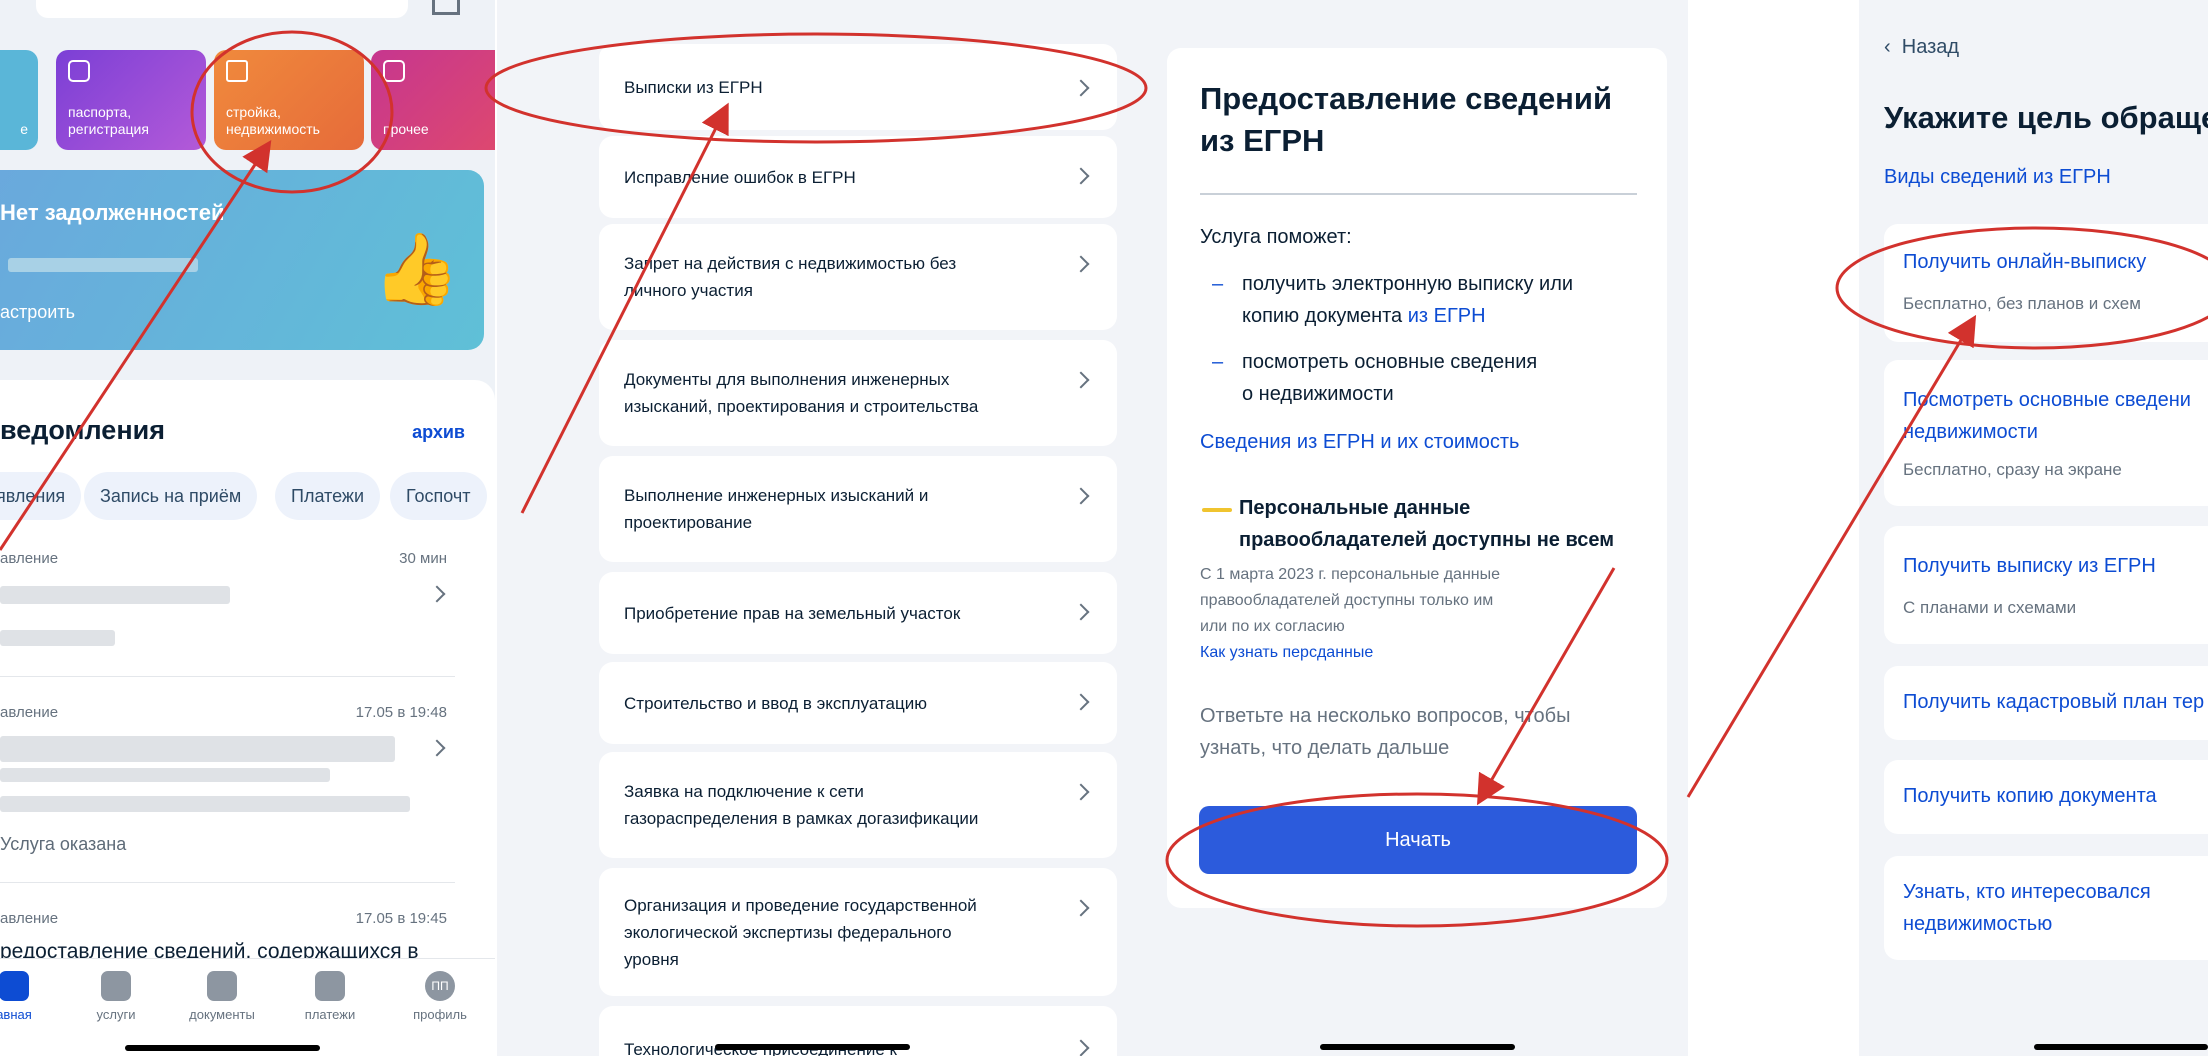 The image size is (2208, 1056). Describe the element at coordinates (440, 996) in the screenshot. I see `tab-profile: ПП профиль` at that location.